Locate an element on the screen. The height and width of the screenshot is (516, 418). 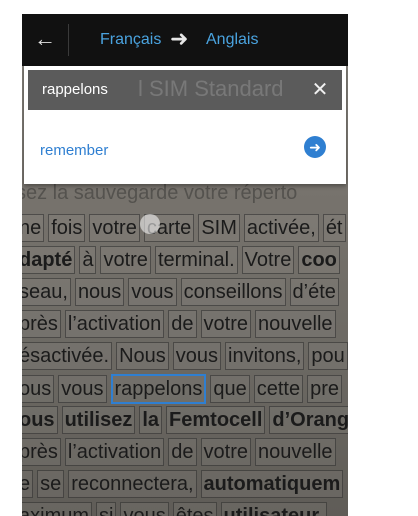
word-box: aximum is located at coordinates (57, 509).